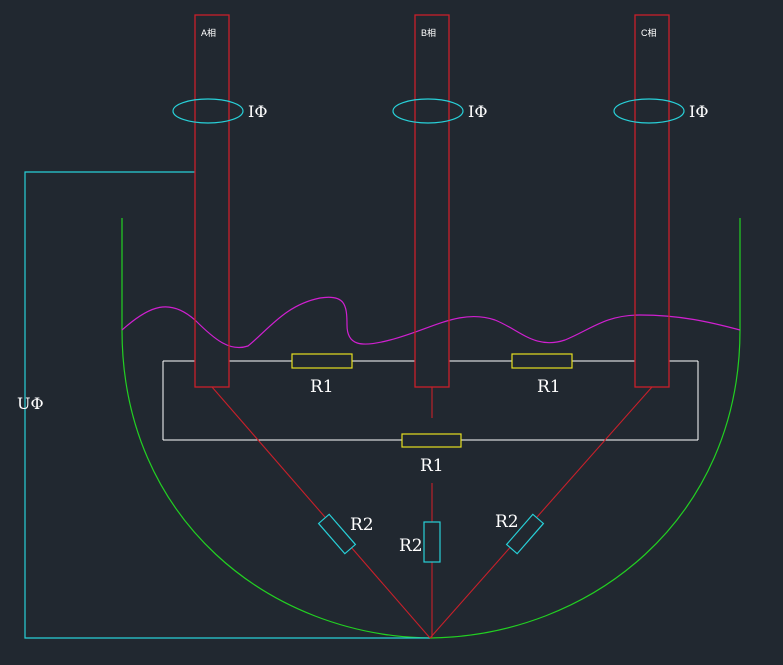 Image resolution: width=783 pixels, height=665 pixels. I want to click on current-ring-a, so click(208, 111).